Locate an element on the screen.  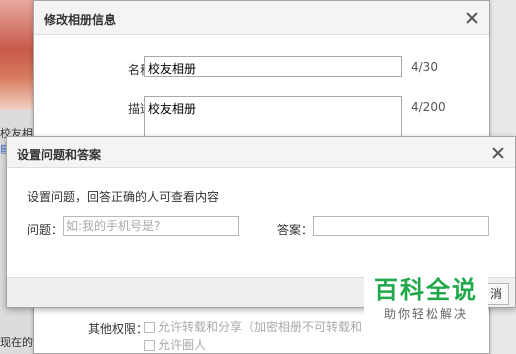
dialog-header: 设置问题和答案 is located at coordinates (261, 152).